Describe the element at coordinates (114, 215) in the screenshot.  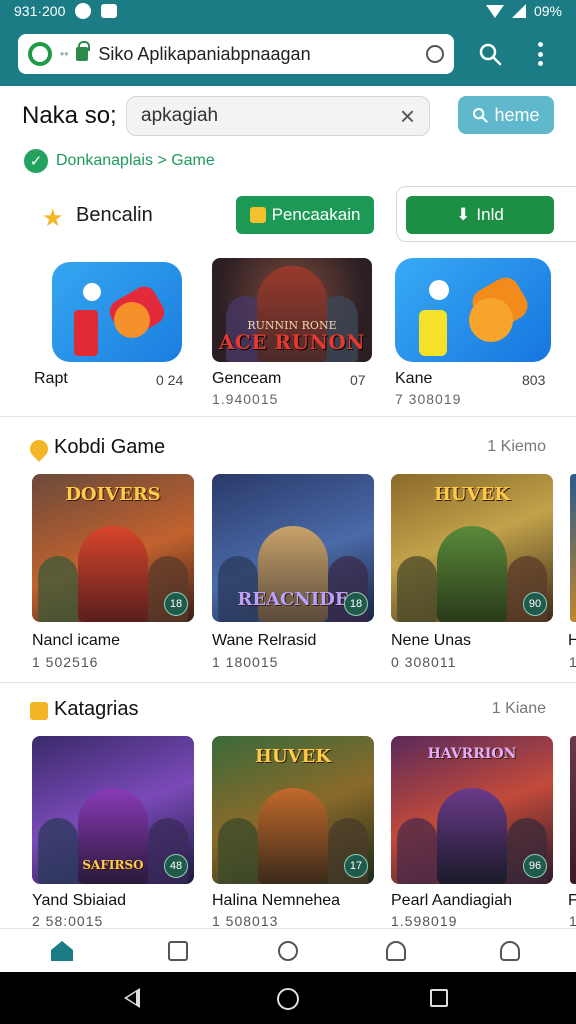
I see `featured-title: Bencalin` at that location.